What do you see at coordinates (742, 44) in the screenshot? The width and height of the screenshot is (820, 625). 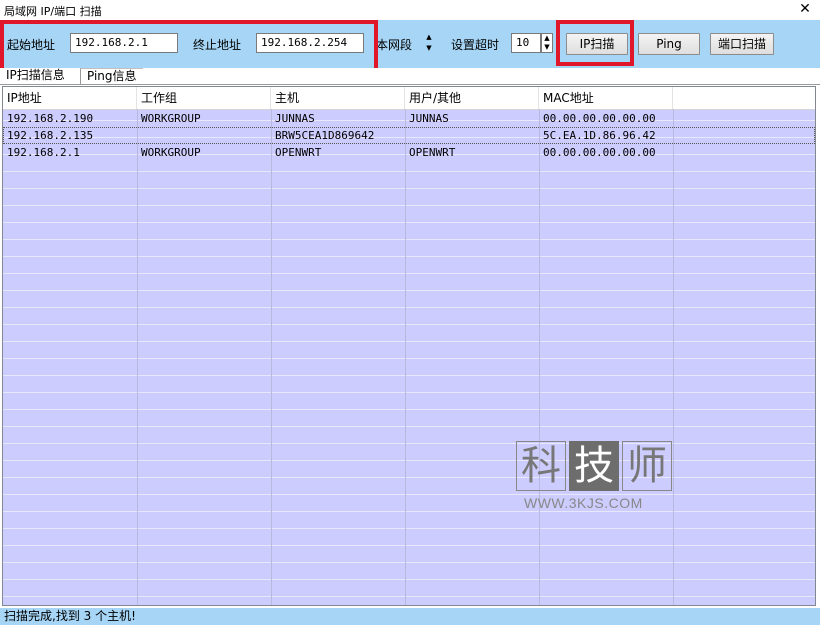 I see `port-scan-button: 端口扫描` at bounding box center [742, 44].